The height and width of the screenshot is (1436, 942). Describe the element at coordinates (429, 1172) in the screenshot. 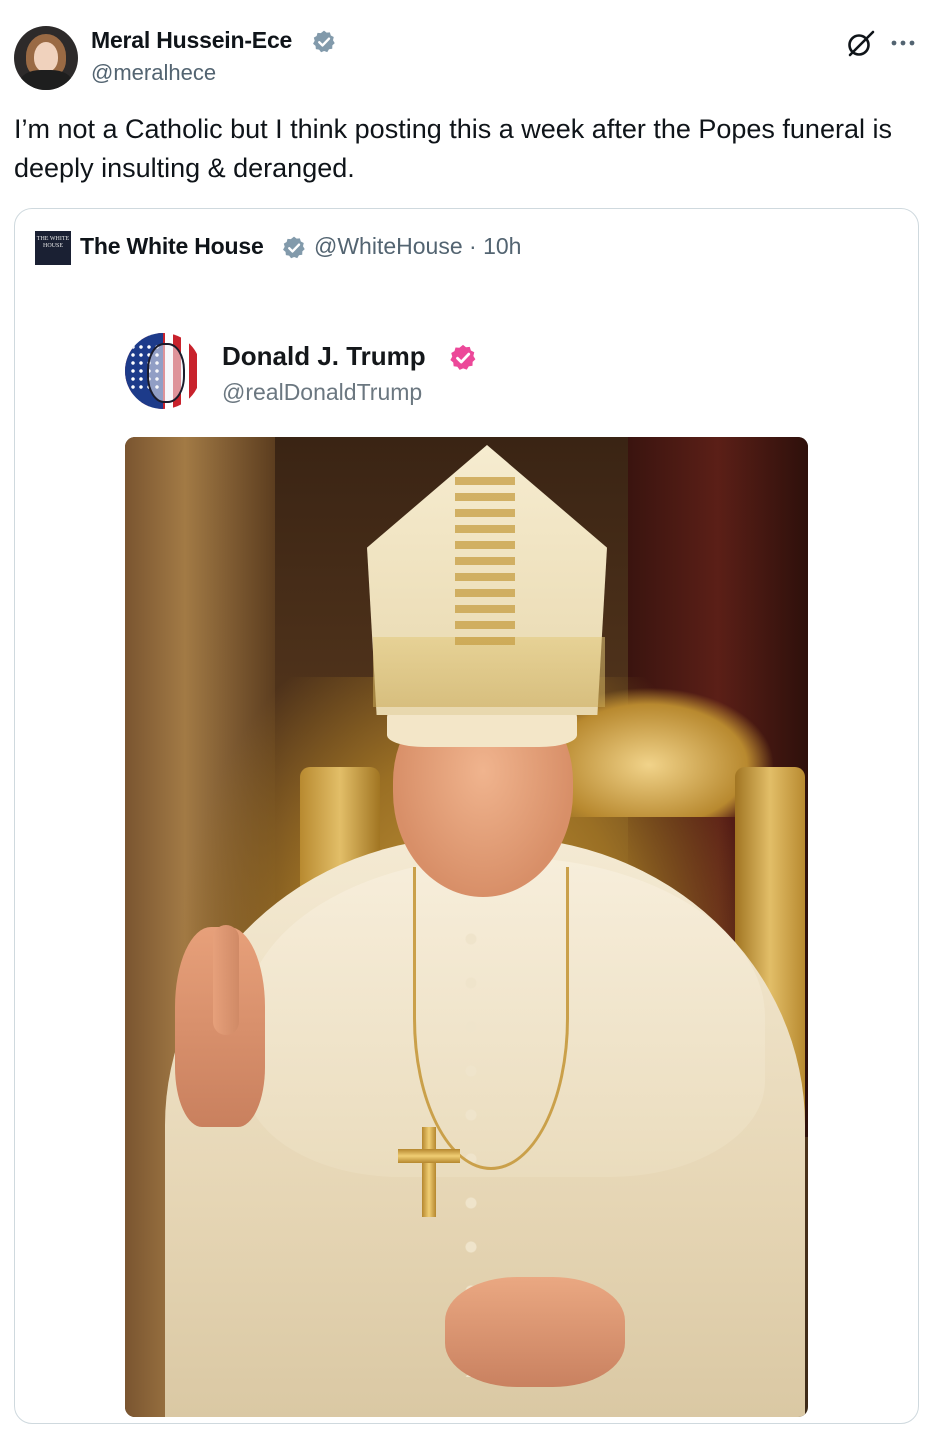

I see `image-cross` at that location.